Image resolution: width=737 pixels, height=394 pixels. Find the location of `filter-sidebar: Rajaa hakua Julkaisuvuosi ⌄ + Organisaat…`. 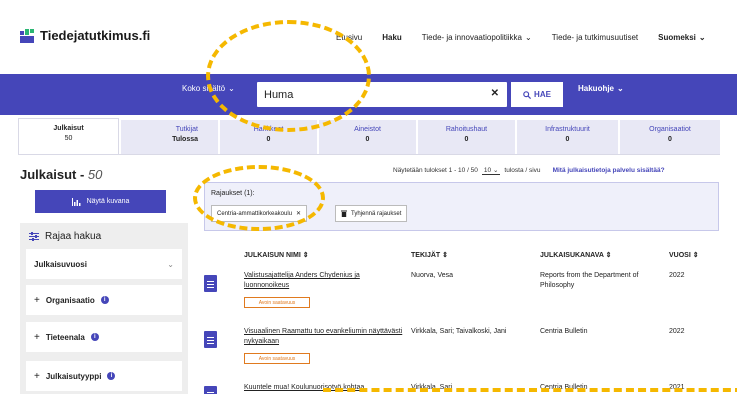

filter-sidebar: Rajaa hakua Julkaisuvuosi ⌄ + Organisaat… is located at coordinates (104, 308).